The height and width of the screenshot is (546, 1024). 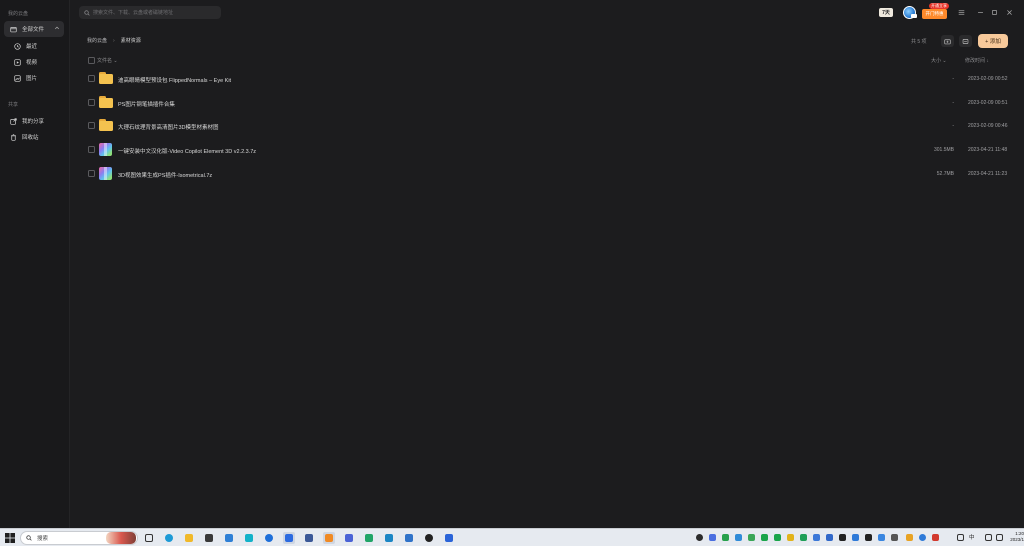 What do you see at coordinates (947, 41) in the screenshot?
I see `new-folder-button` at bounding box center [947, 41].